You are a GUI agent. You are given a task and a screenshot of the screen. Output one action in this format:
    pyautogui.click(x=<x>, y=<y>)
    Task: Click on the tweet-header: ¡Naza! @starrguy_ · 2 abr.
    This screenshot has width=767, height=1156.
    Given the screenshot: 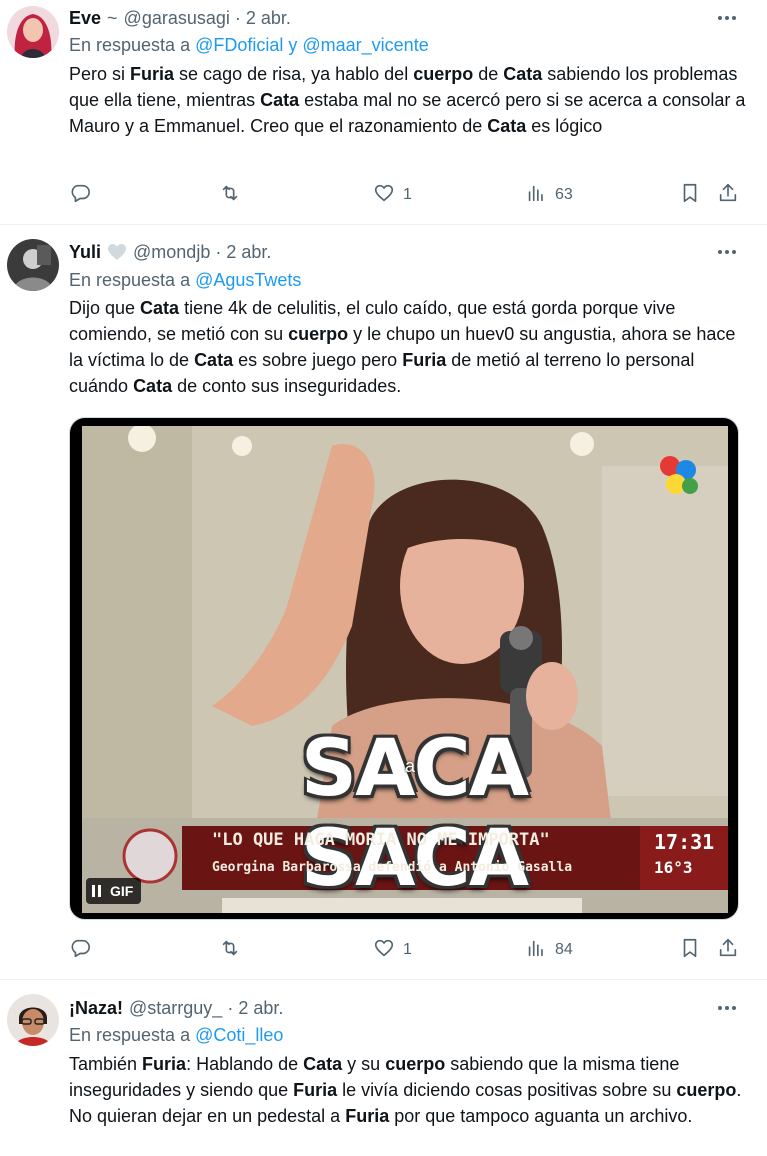 What is the action you would take?
    pyautogui.click(x=176, y=1008)
    